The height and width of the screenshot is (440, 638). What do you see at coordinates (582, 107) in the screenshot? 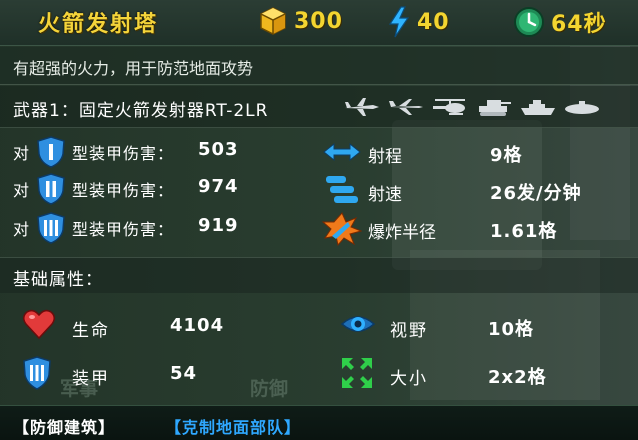
I see `submarine-icon` at bounding box center [582, 107].